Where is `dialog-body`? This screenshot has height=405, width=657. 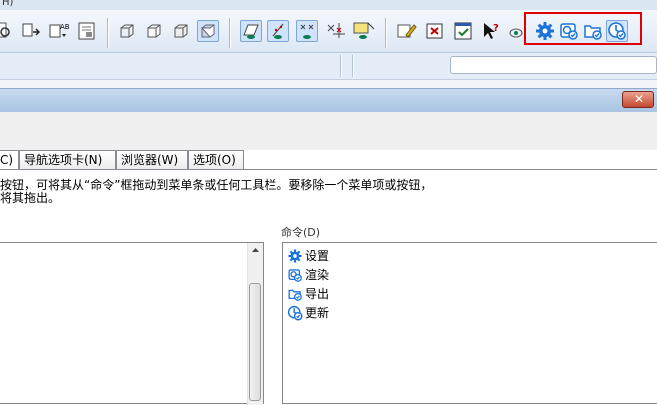
dialog-body is located at coordinates (328, 131).